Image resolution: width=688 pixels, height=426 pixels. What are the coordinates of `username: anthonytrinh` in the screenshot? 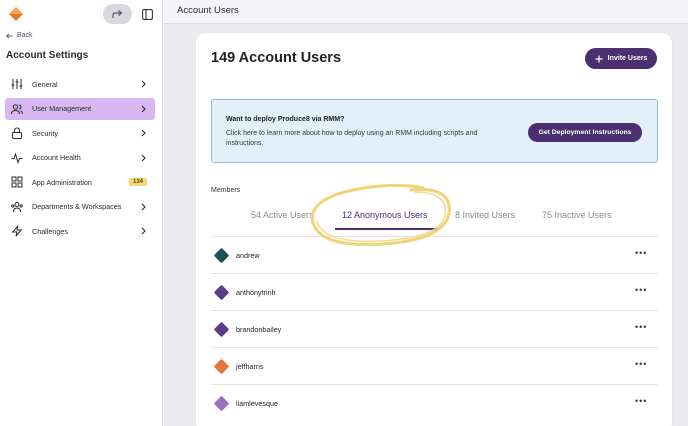 It's located at (256, 292).